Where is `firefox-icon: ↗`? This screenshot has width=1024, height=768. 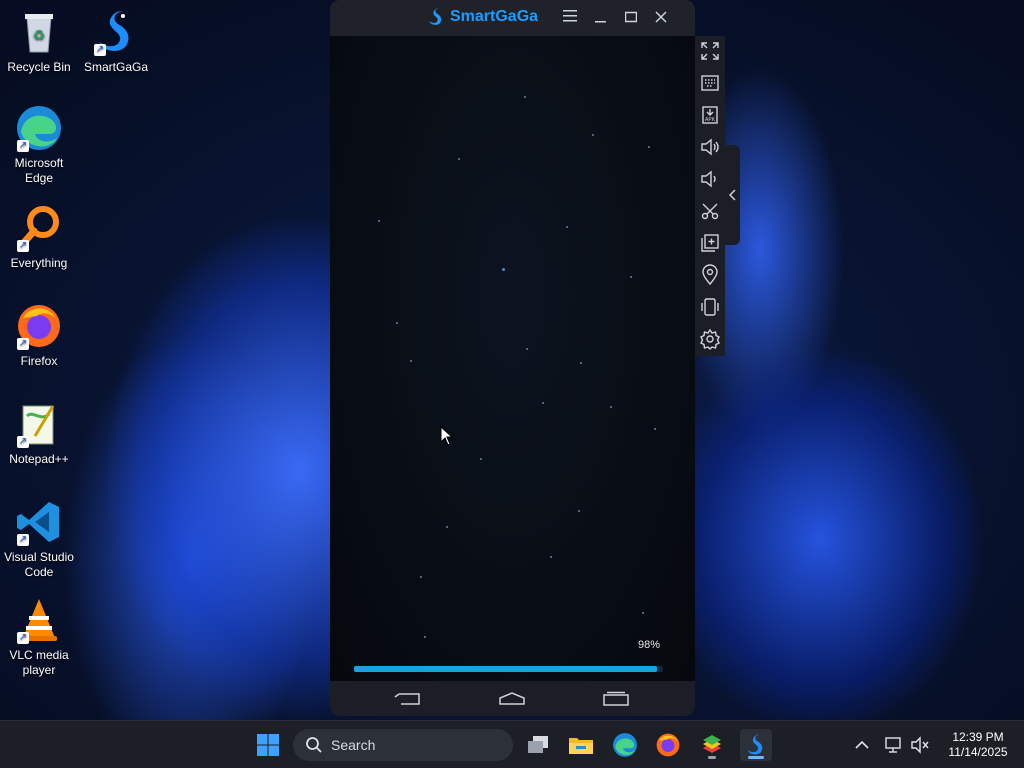 firefox-icon: ↗ is located at coordinates (39, 326).